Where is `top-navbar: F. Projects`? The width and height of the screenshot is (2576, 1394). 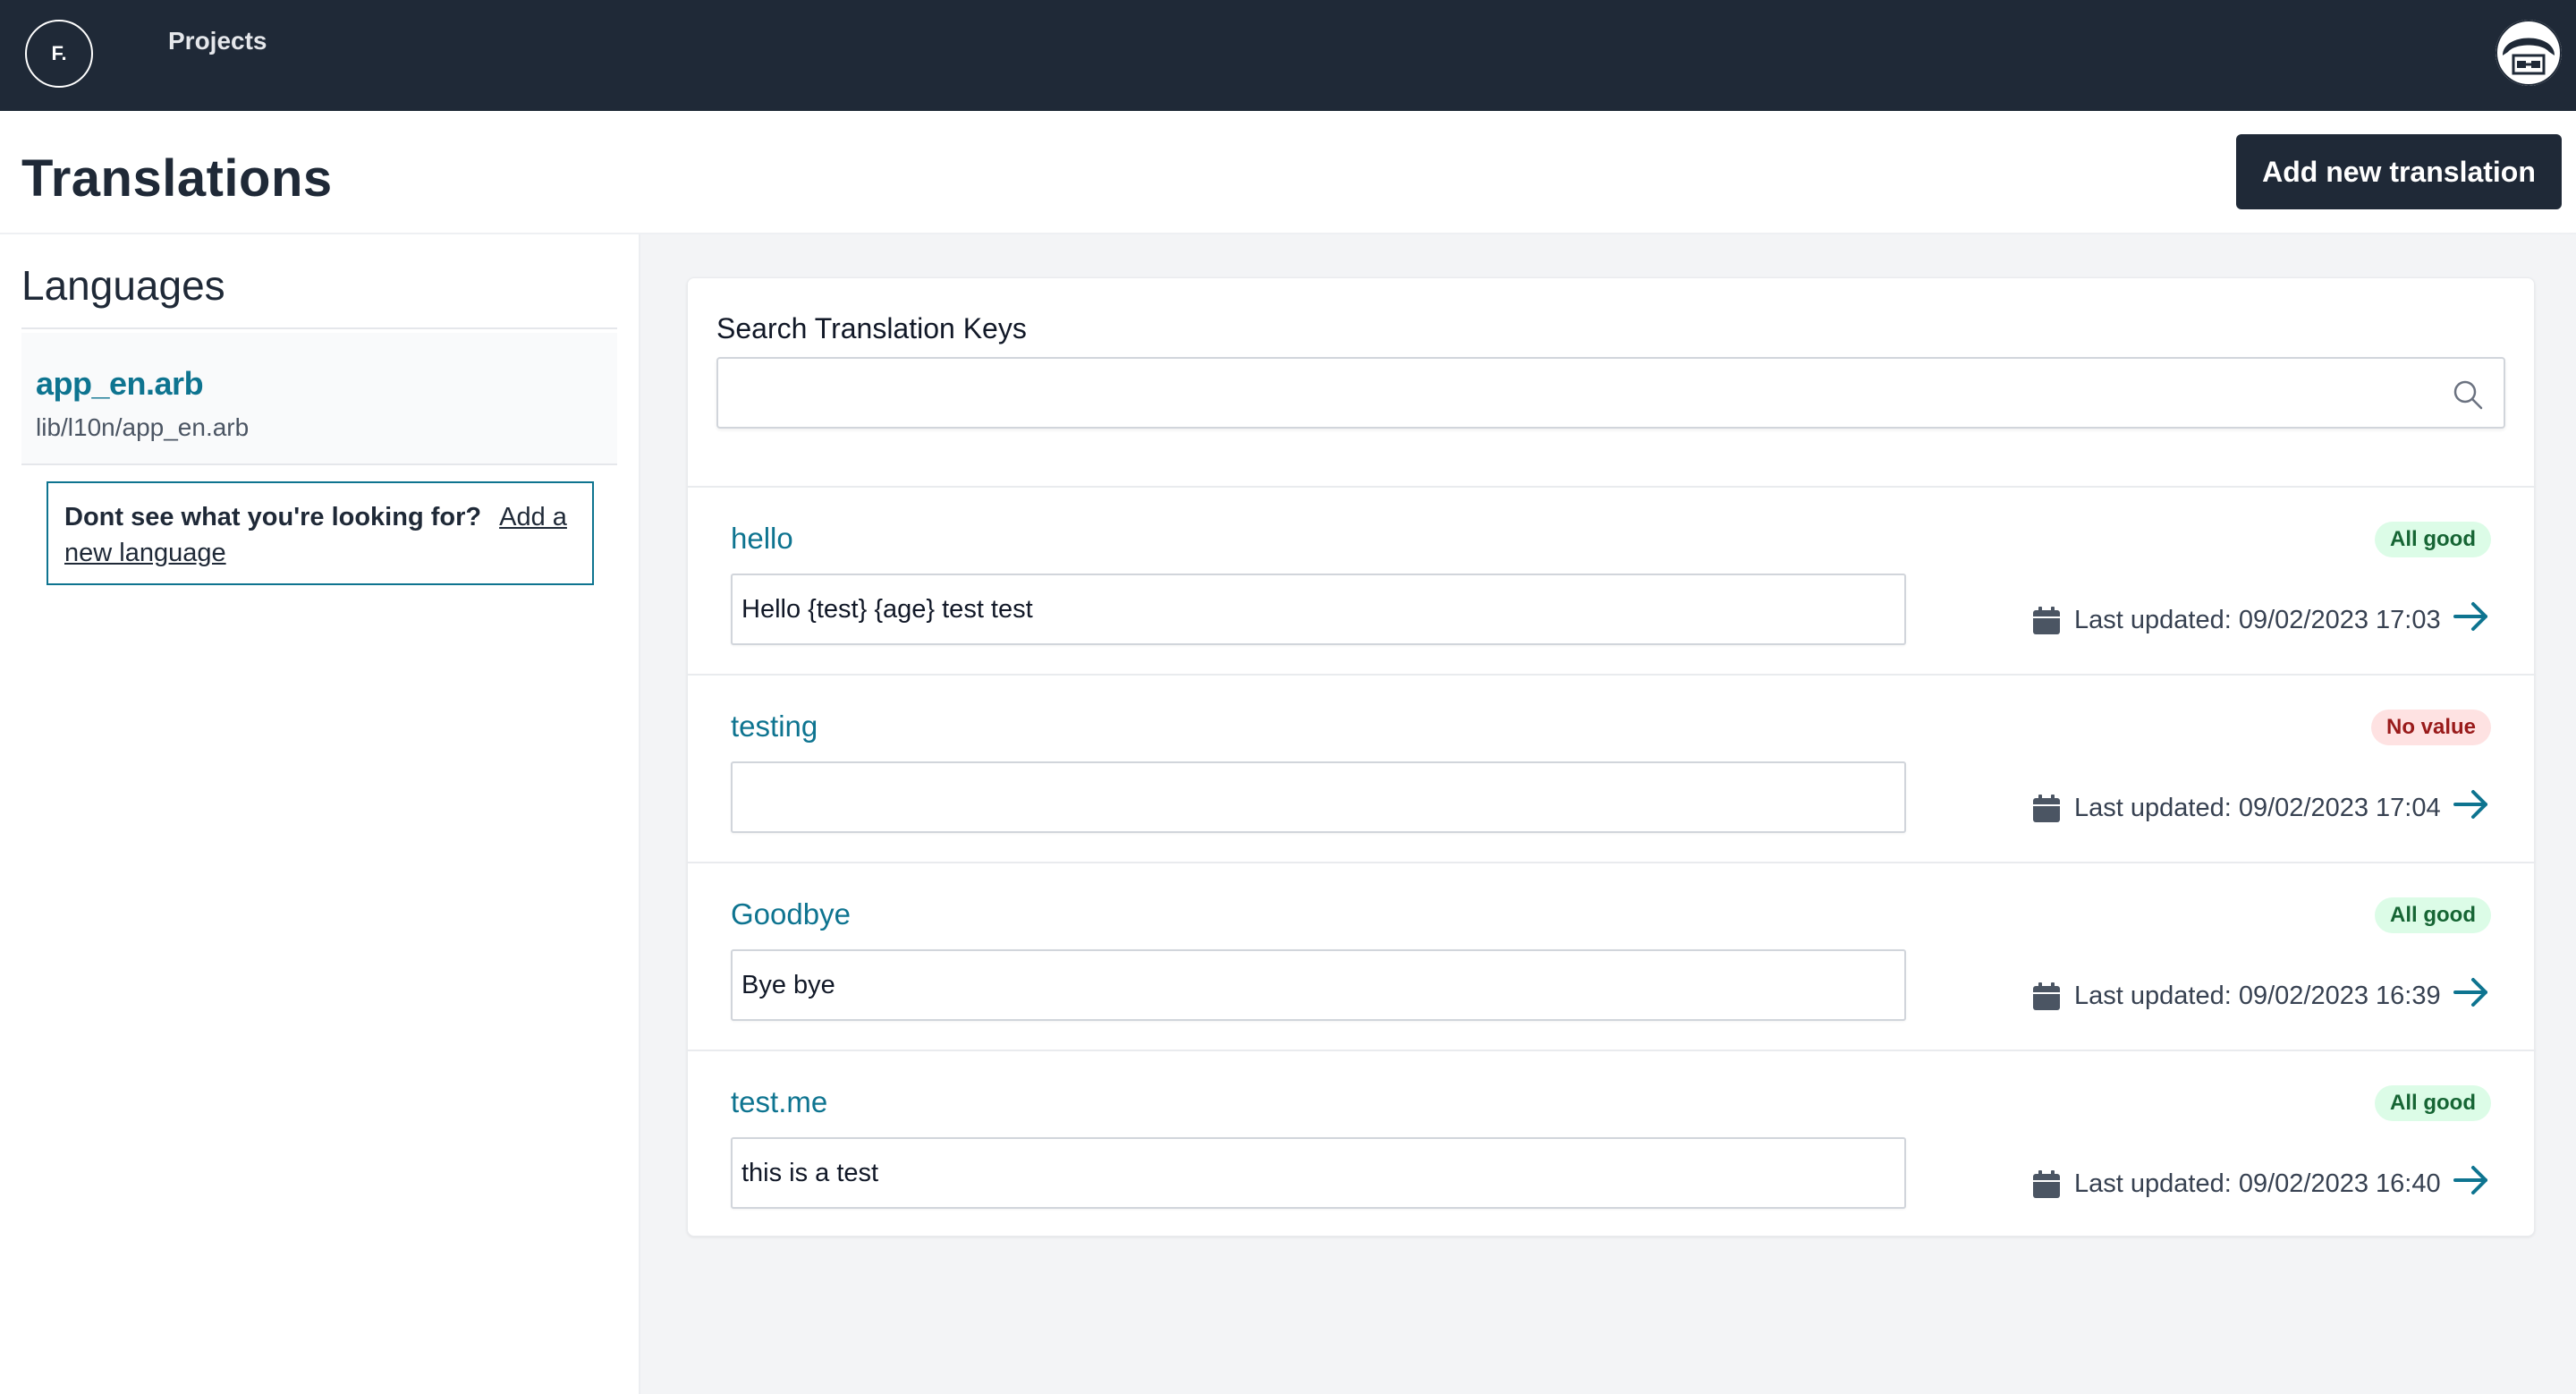 top-navbar: F. Projects is located at coordinates (1288, 55).